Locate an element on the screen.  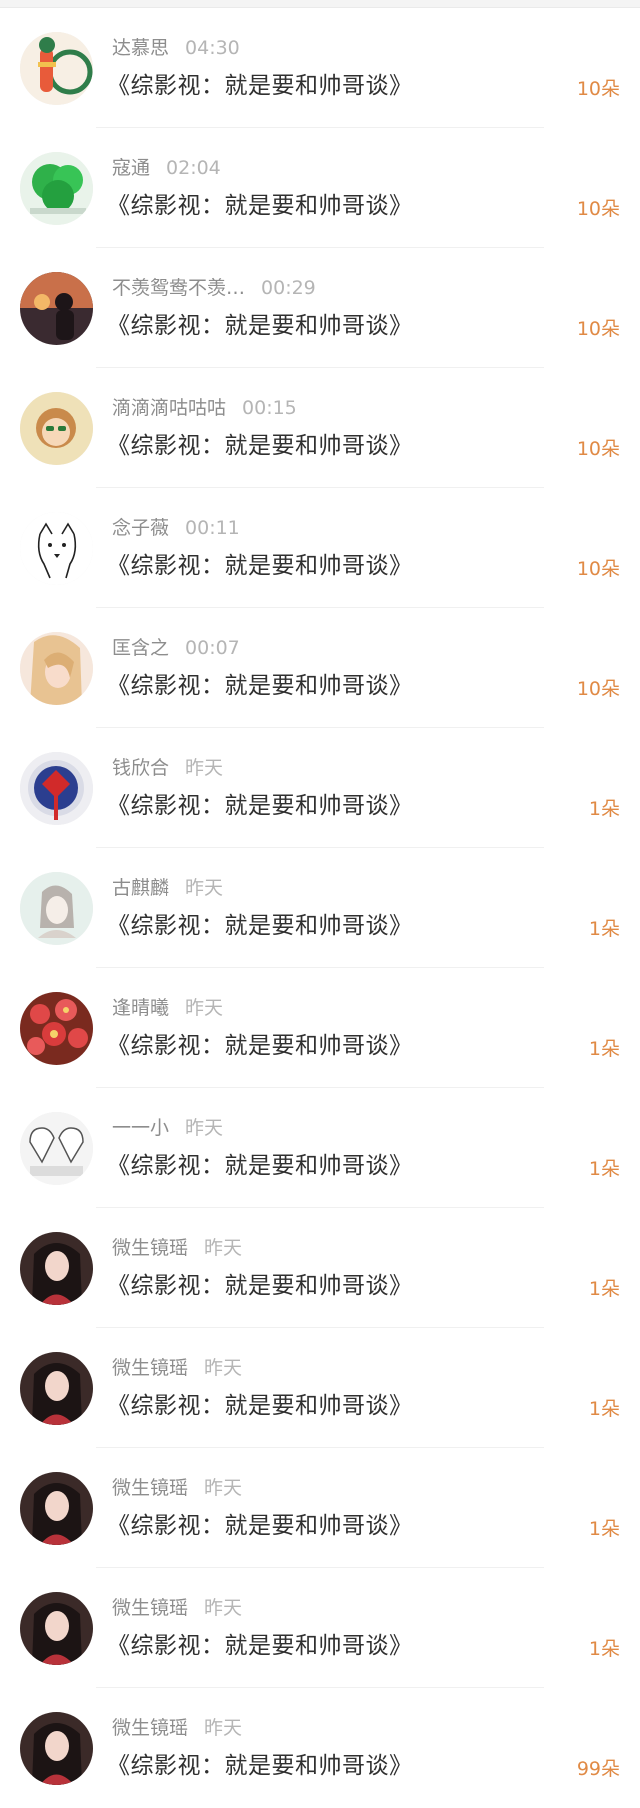
list-item: 不羡鸳鸯不羡… 00:29 《综影视：就是要和帅哥谈》 10朵 is located at coordinates (320, 308).